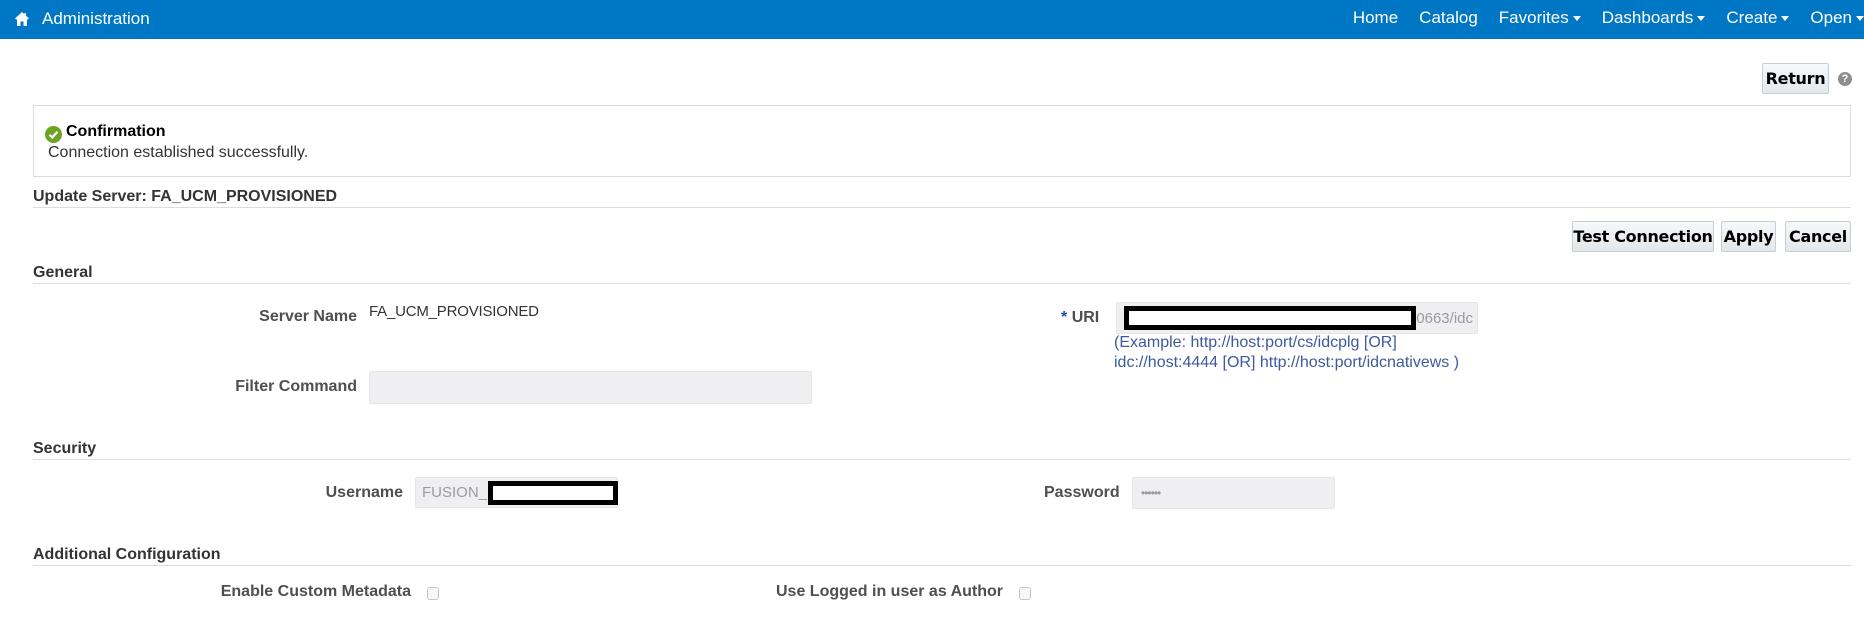 This screenshot has width=1864, height=633. Describe the element at coordinates (127, 554) in the screenshot. I see `section-additional-title: Additional Configuration` at that location.